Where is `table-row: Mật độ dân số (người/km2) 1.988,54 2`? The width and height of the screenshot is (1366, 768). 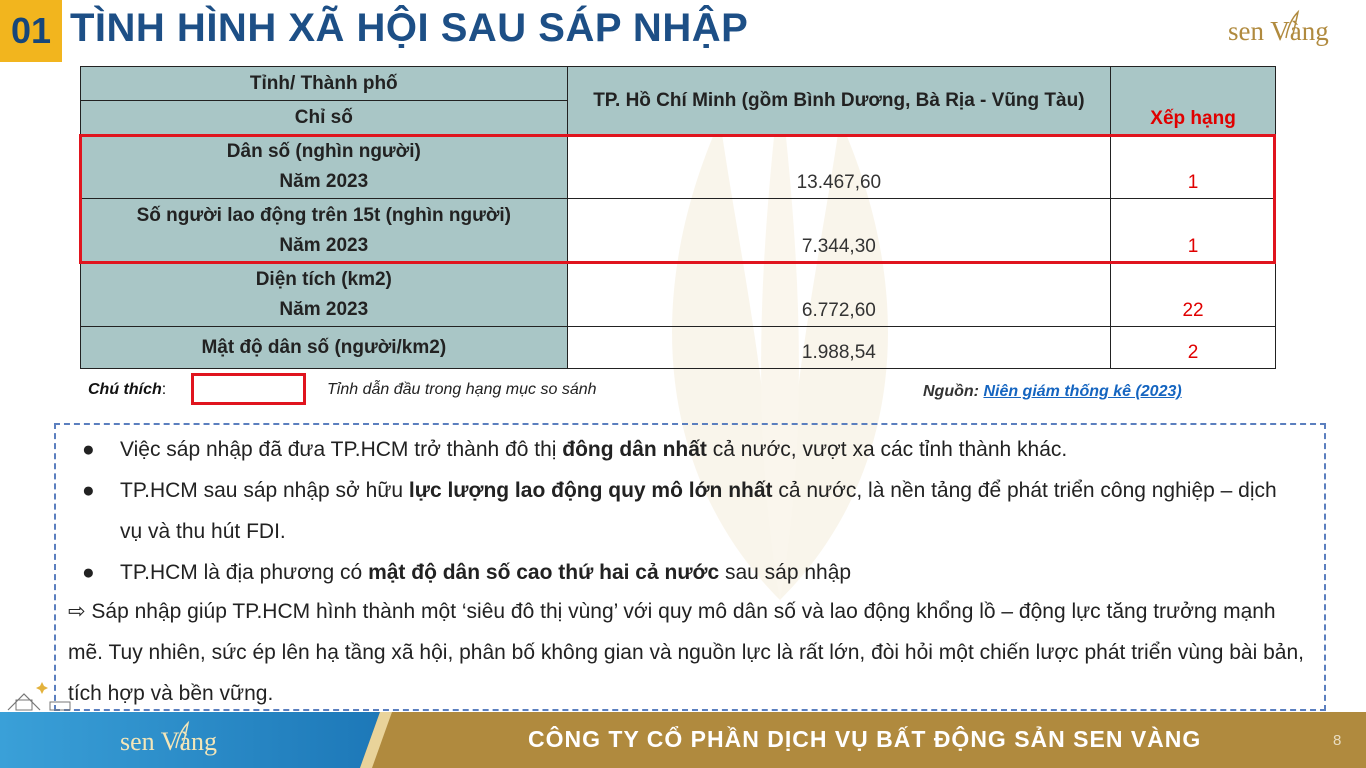 table-row: Mật độ dân số (người/km2) 1.988,54 2 is located at coordinates (678, 347).